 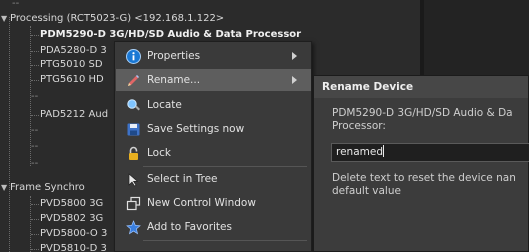 I want to click on tree-item-label: PTG5010 SD, so click(x=71, y=64).